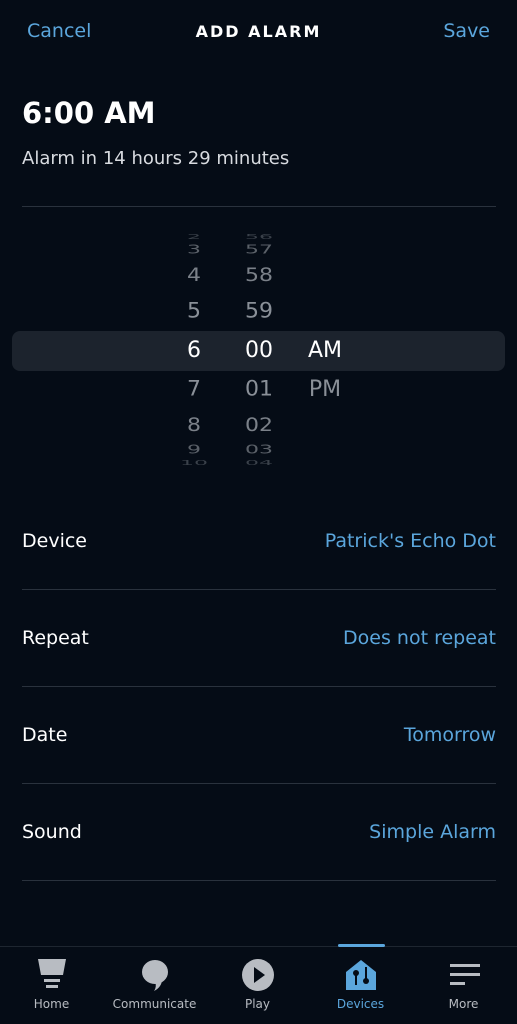 This screenshot has width=517, height=1024. I want to click on setting-row-repeat: Repeat Does not repeat, so click(259, 642).